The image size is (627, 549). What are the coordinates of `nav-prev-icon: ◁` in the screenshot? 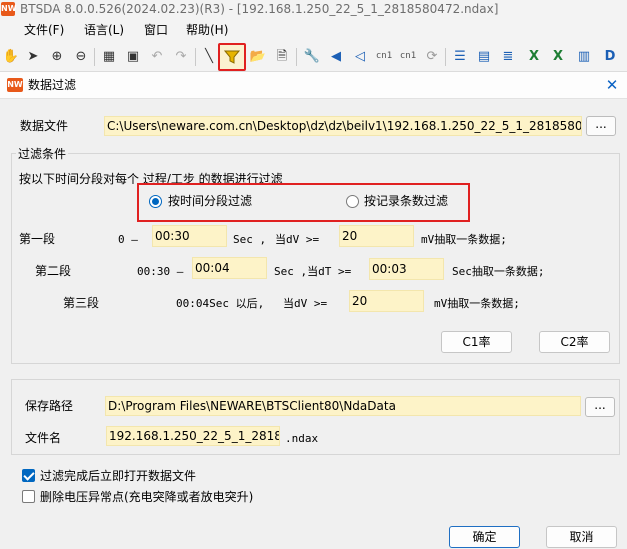 It's located at (360, 56).